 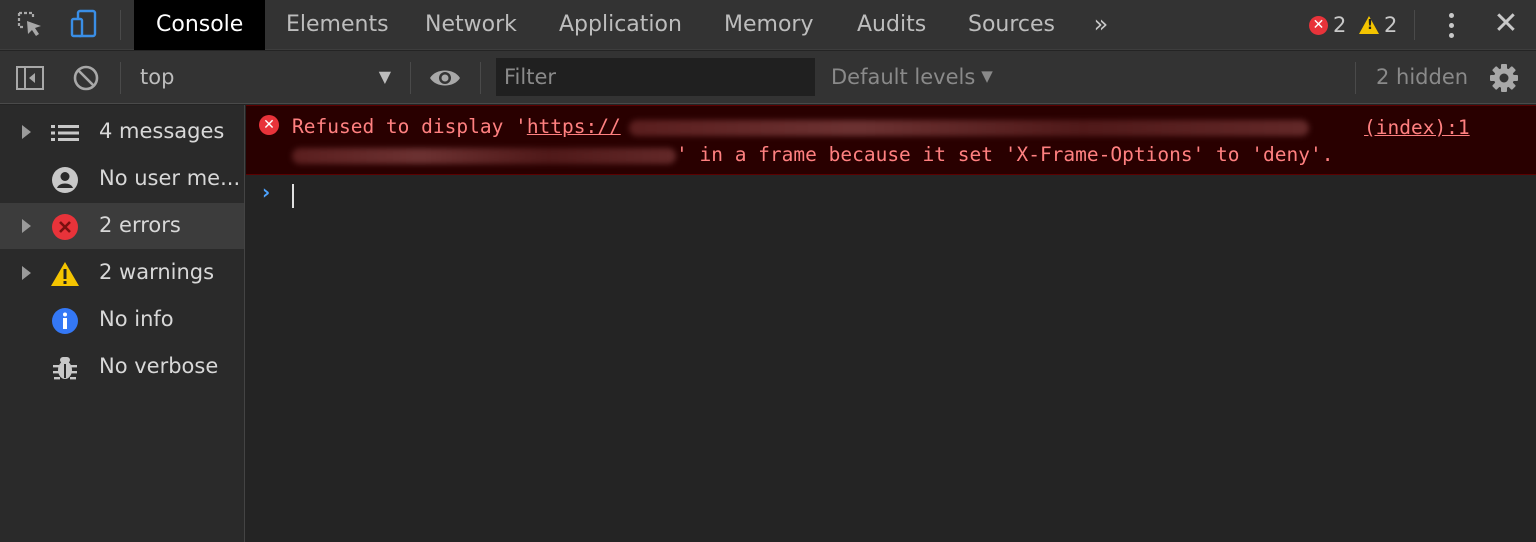 What do you see at coordinates (157, 77) in the screenshot?
I see `context-label: top` at bounding box center [157, 77].